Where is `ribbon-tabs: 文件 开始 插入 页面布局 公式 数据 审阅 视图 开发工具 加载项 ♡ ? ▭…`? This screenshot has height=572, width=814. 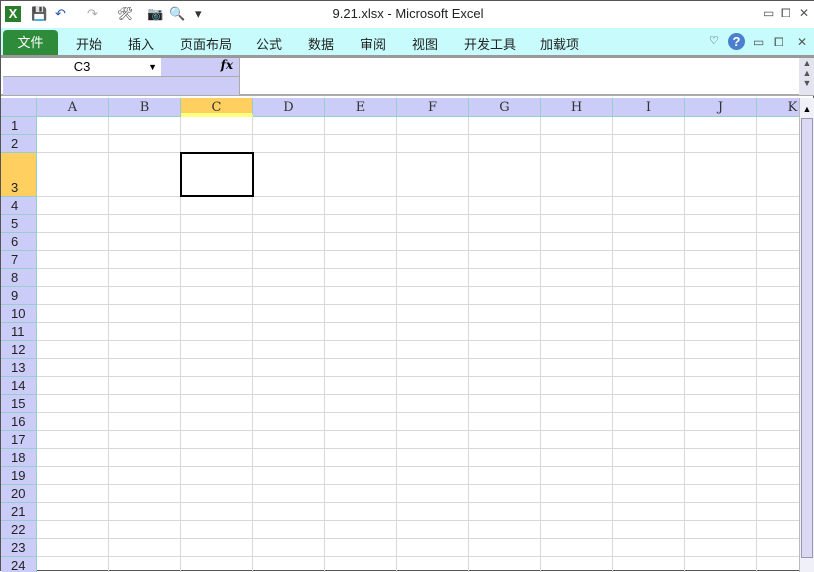 ribbon-tabs: 文件 开始 插入 页面布局 公式 数据 审阅 视图 开发工具 加载项 ♡ ? ▭… is located at coordinates (407, 41).